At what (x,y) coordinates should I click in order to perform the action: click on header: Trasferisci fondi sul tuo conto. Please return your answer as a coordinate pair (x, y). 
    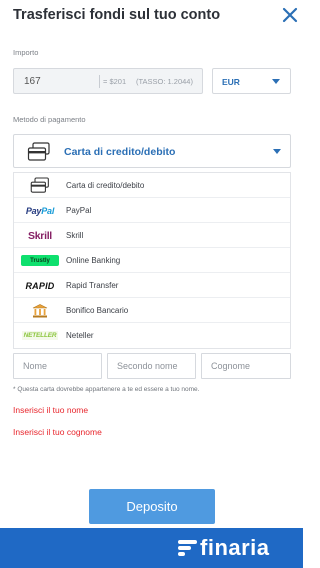
    Looking at the image, I should click on (151, 15).